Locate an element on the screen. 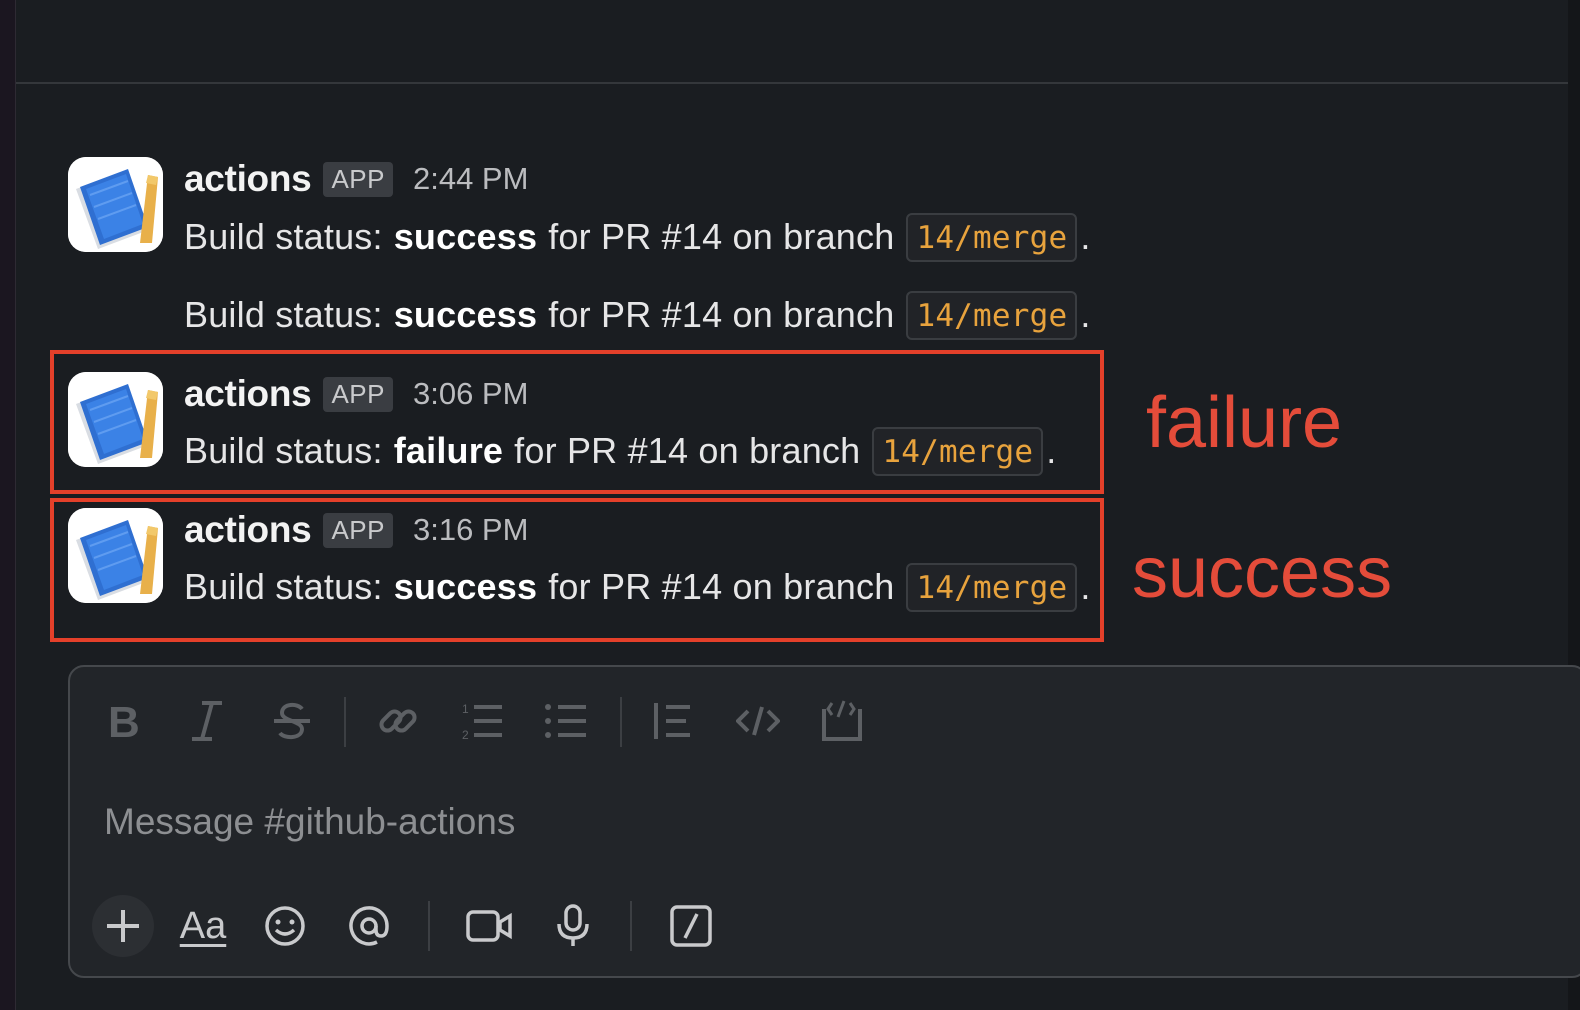 Image resolution: width=1580 pixels, height=1010 pixels. italic-icon is located at coordinates (208, 721).